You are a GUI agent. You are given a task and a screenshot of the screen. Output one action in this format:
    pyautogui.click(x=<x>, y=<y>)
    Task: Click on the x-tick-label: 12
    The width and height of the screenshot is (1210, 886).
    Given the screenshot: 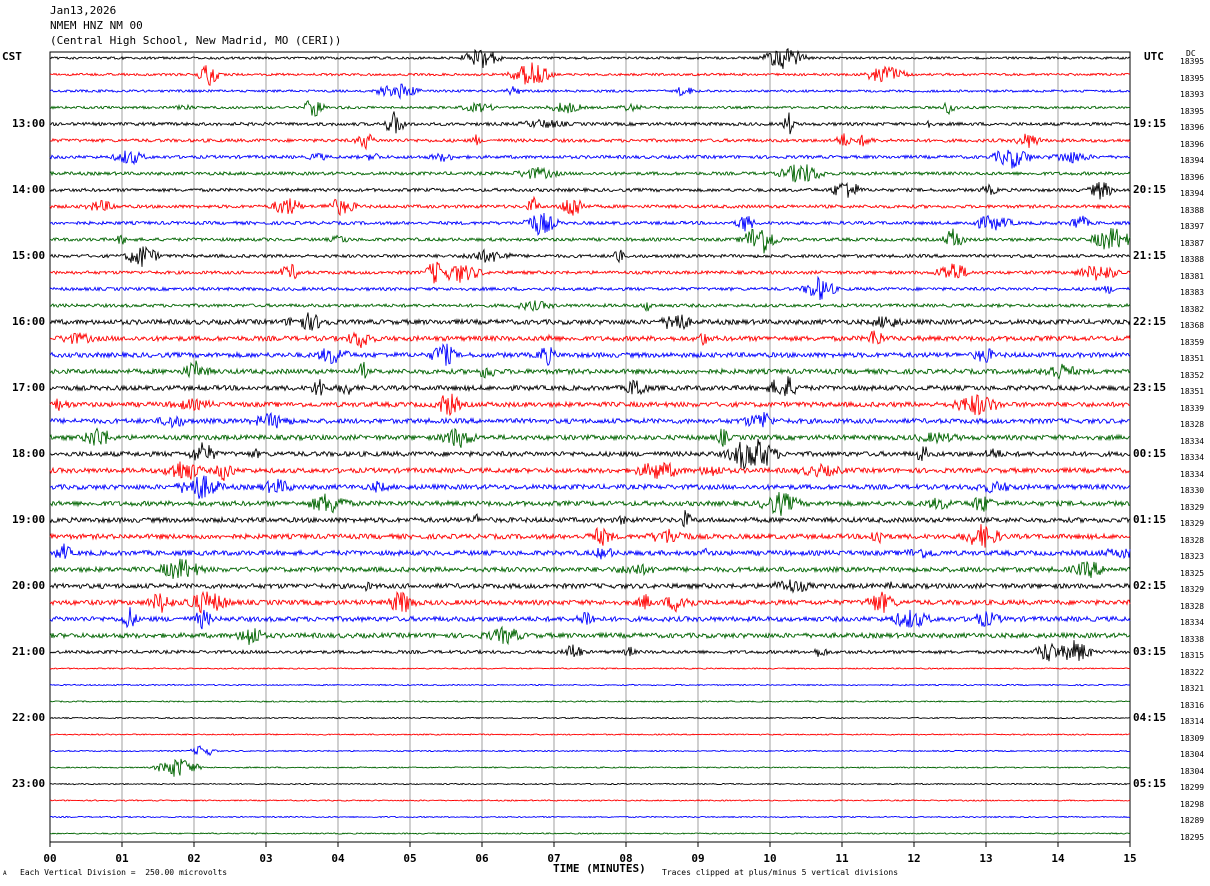 What is the action you would take?
    pyautogui.click(x=914, y=858)
    